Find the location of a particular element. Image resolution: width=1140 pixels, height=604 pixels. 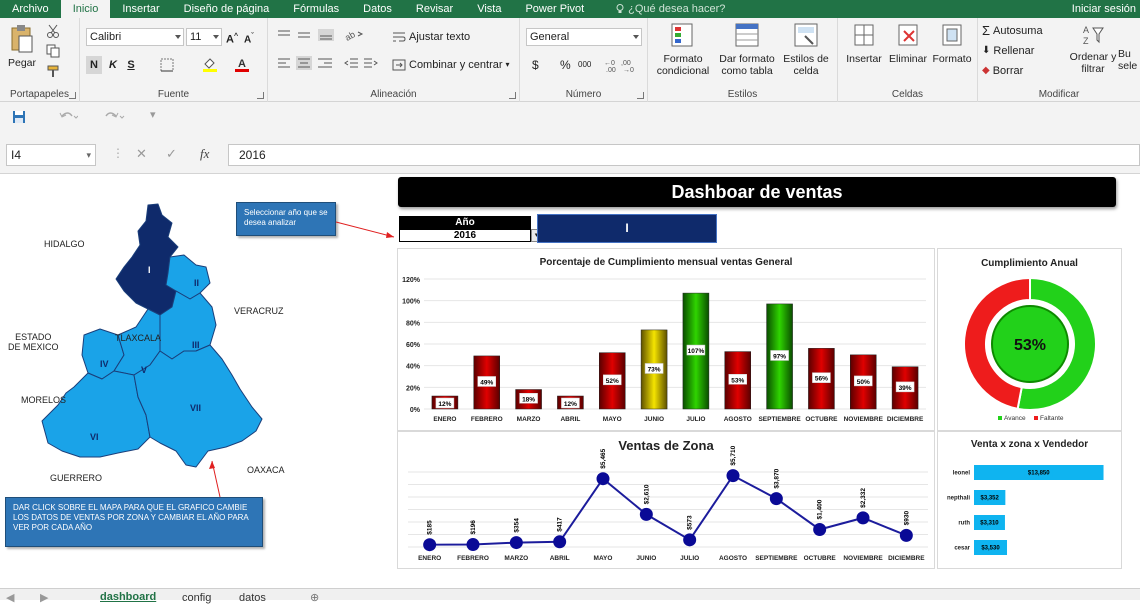

redo-icon is located at coordinates (115, 117).